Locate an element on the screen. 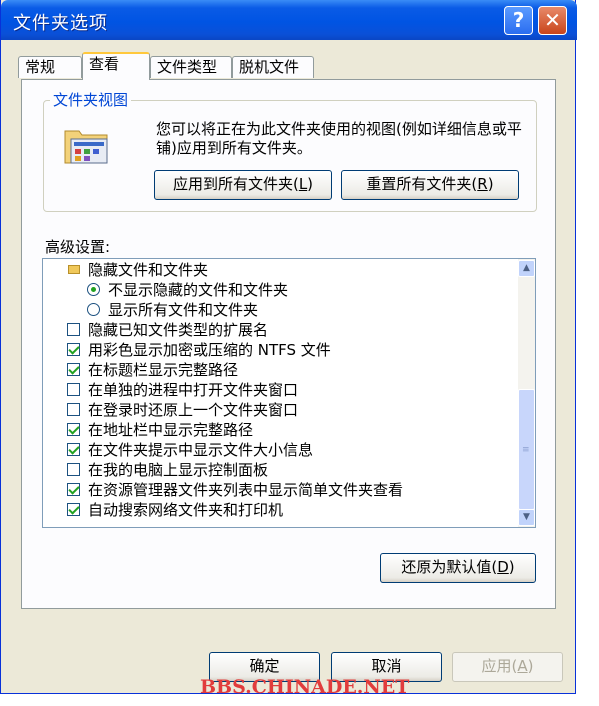 The width and height of the screenshot is (599, 706). window-title: 文件夹选项 is located at coordinates (60, 23).